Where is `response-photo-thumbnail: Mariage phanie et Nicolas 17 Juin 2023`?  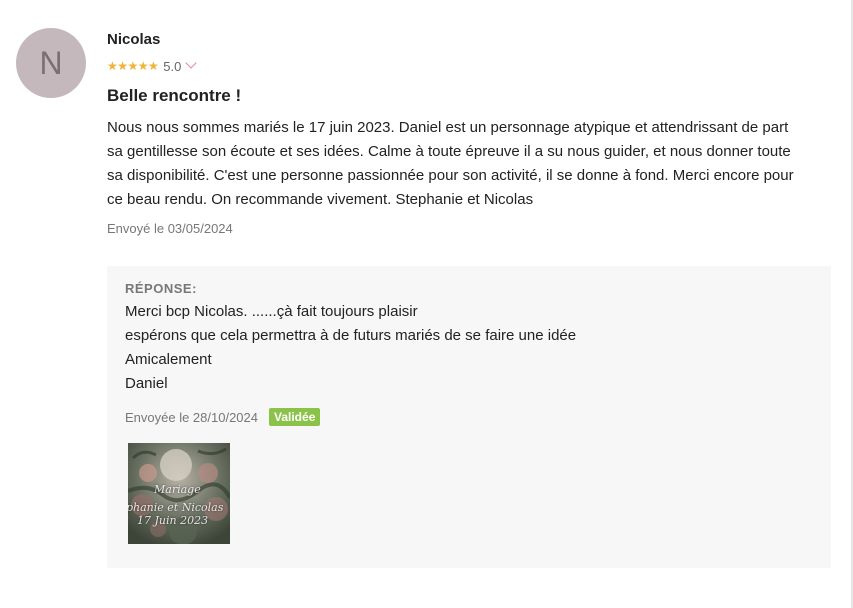 response-photo-thumbnail: Mariage phanie et Nicolas 17 Juin 2023 is located at coordinates (179, 493).